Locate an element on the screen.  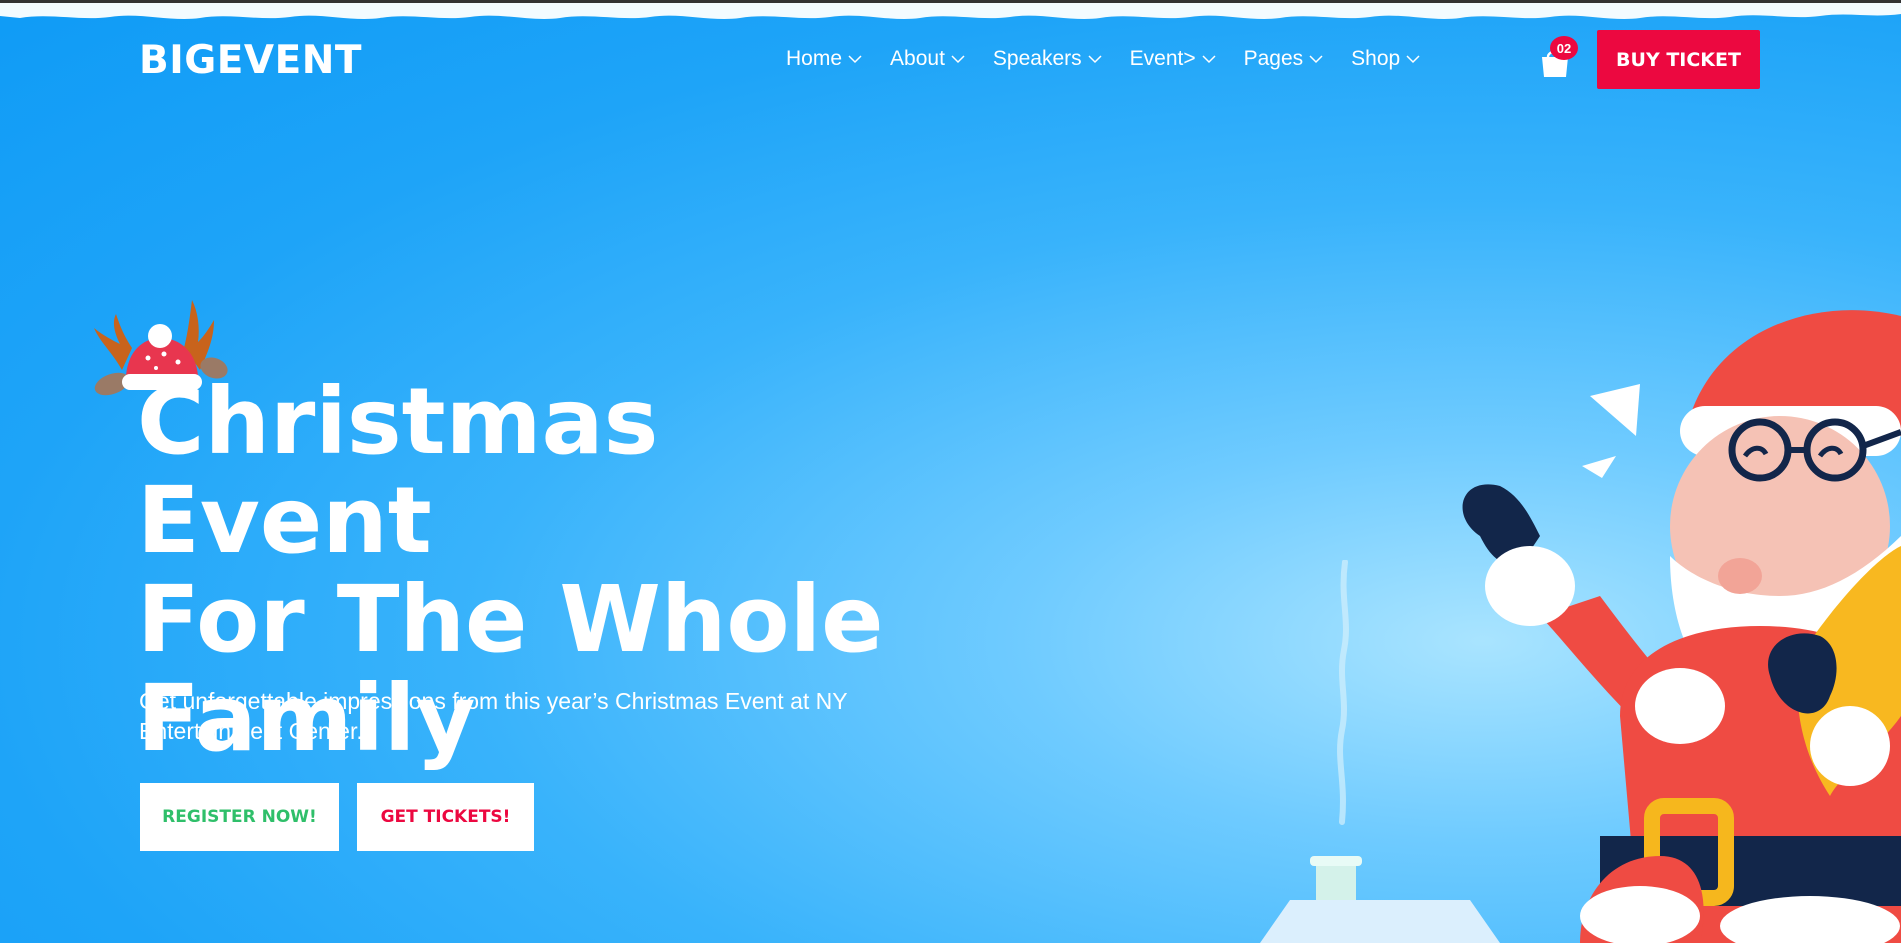
nav-item-event: Event> is located at coordinates (1173, 59).